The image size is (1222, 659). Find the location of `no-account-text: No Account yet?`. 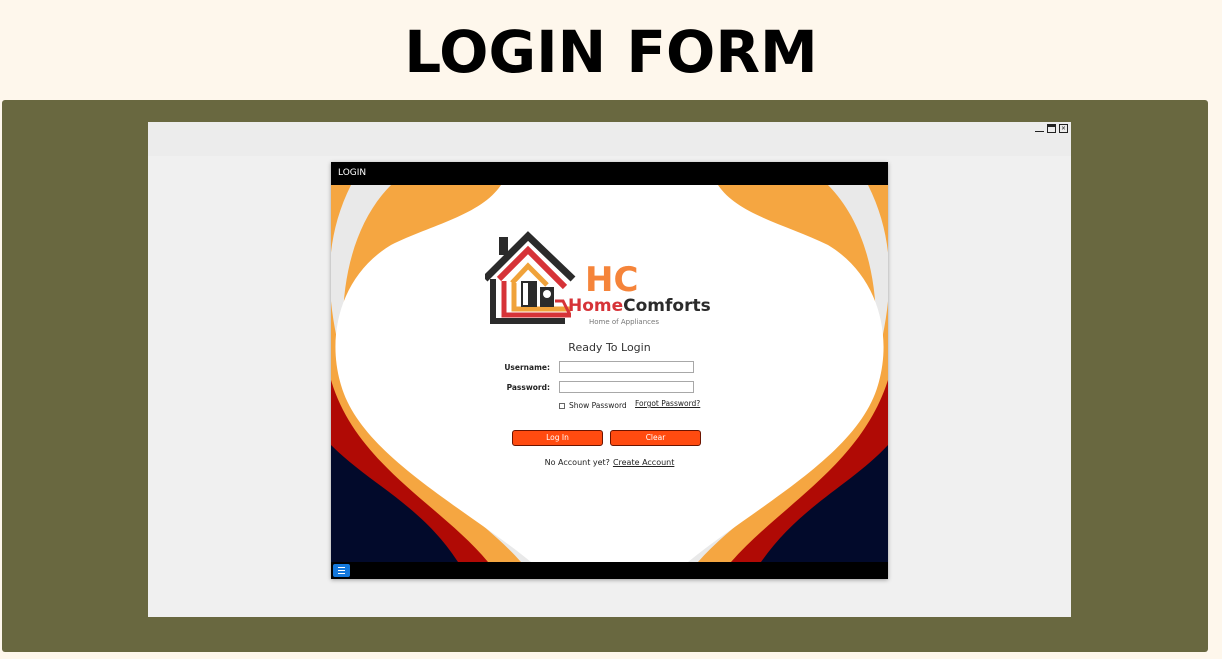

no-account-text: No Account yet? is located at coordinates (577, 462).